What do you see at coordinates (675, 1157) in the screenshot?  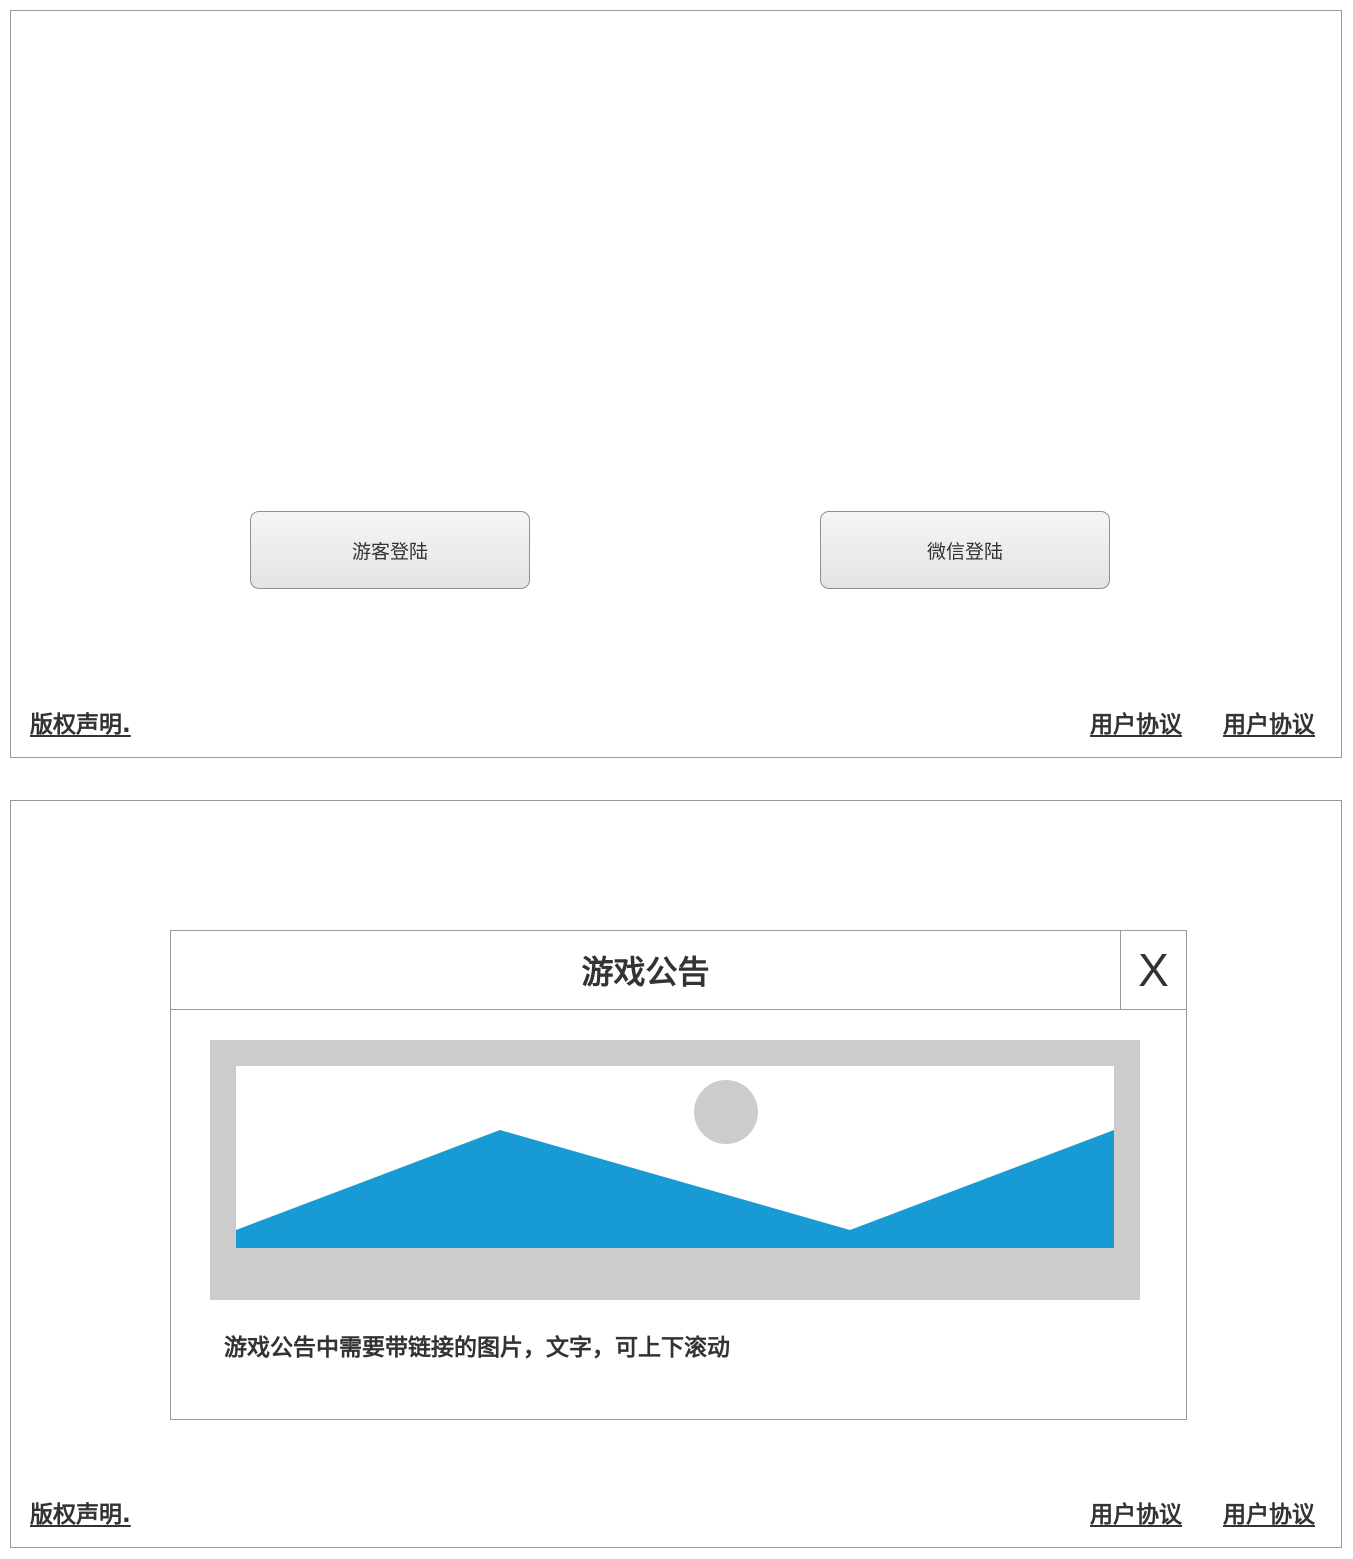 I see `image-placeholder-icon` at bounding box center [675, 1157].